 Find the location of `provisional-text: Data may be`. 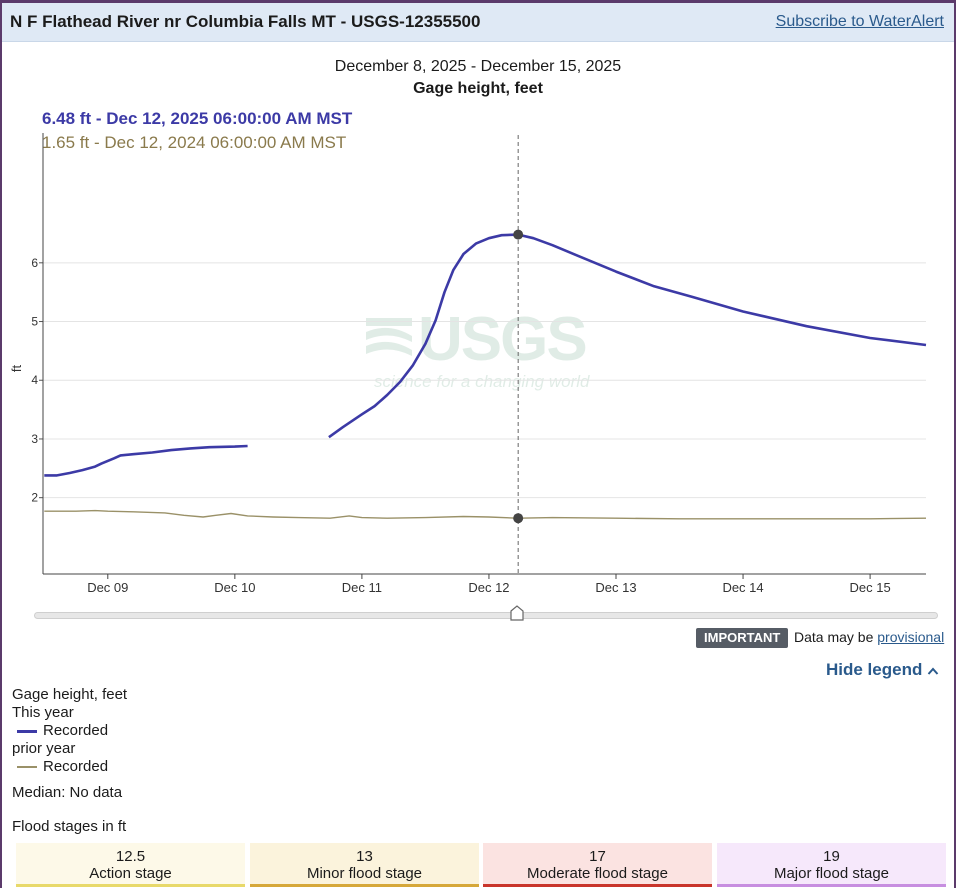

provisional-text: Data may be is located at coordinates (834, 637).